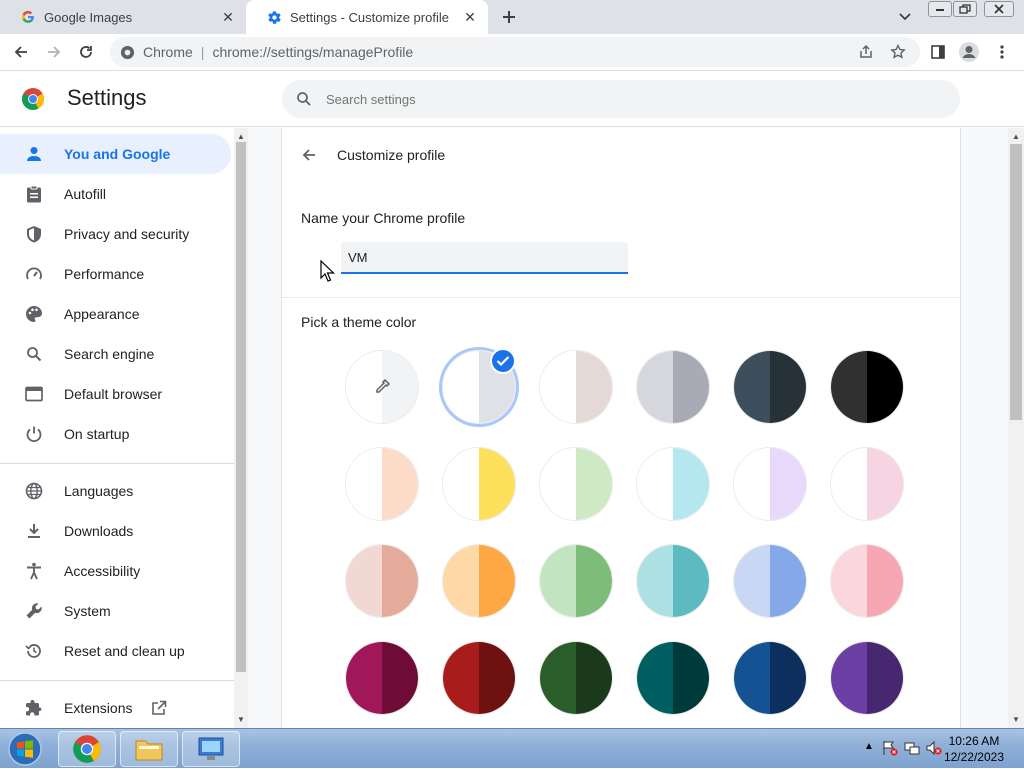 This screenshot has width=1024, height=769. I want to click on profile-name-input, so click(484, 257).